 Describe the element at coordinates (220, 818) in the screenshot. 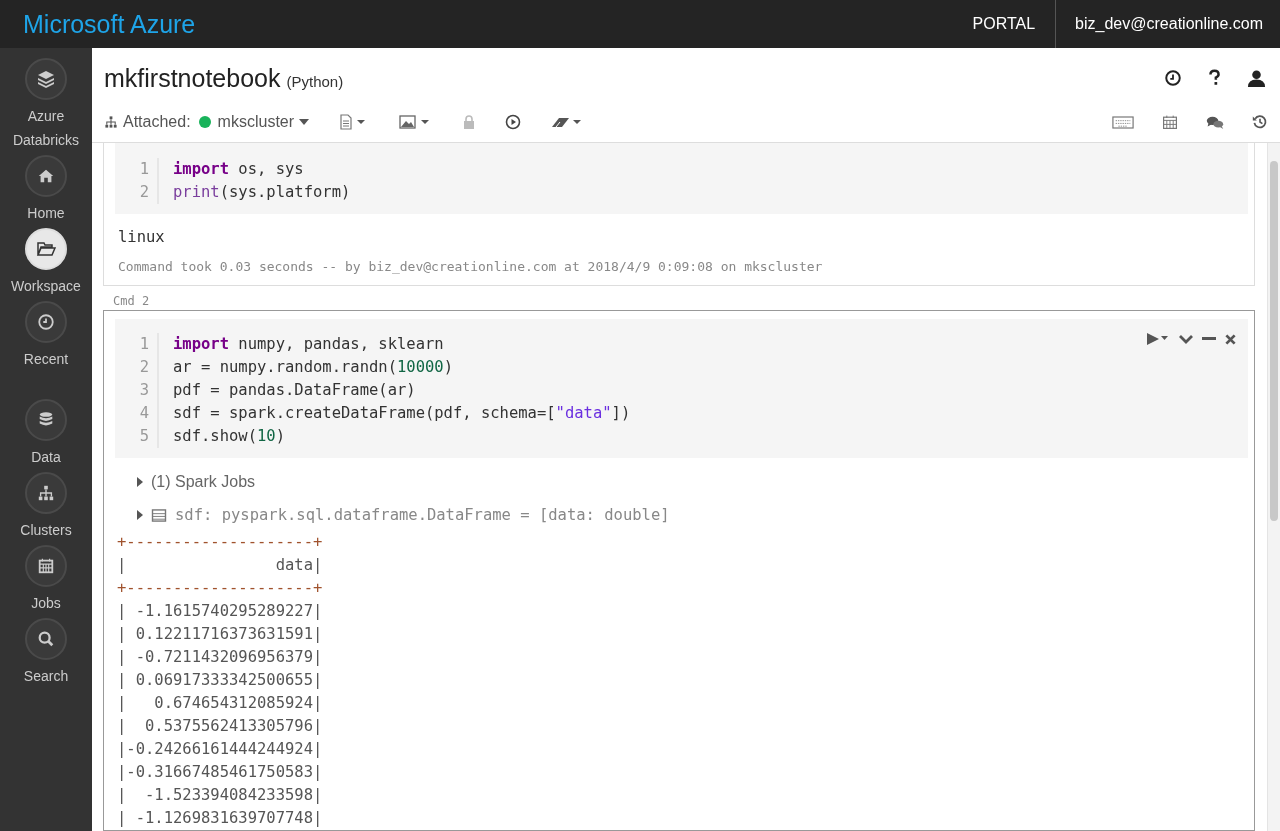

I see `table-output-line: | -1.1269831639707748|` at that location.